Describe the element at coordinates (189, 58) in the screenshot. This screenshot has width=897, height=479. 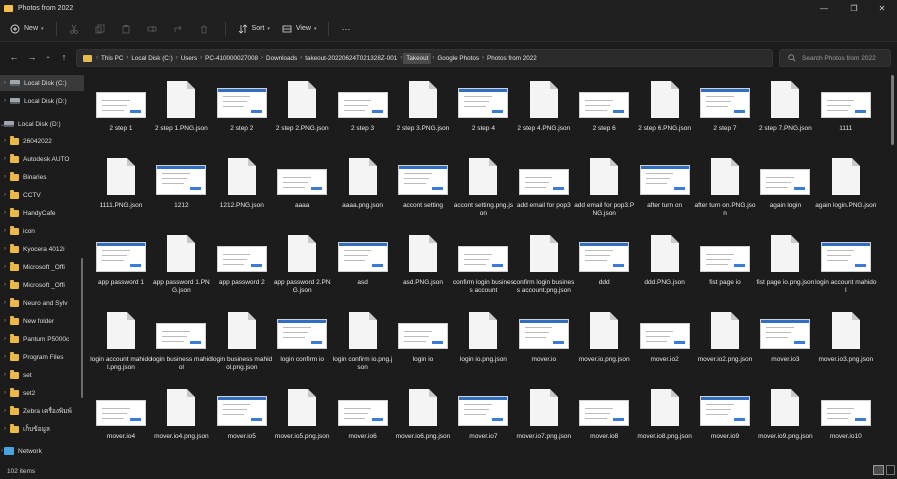
I see `breadcrumb-item: Users` at that location.